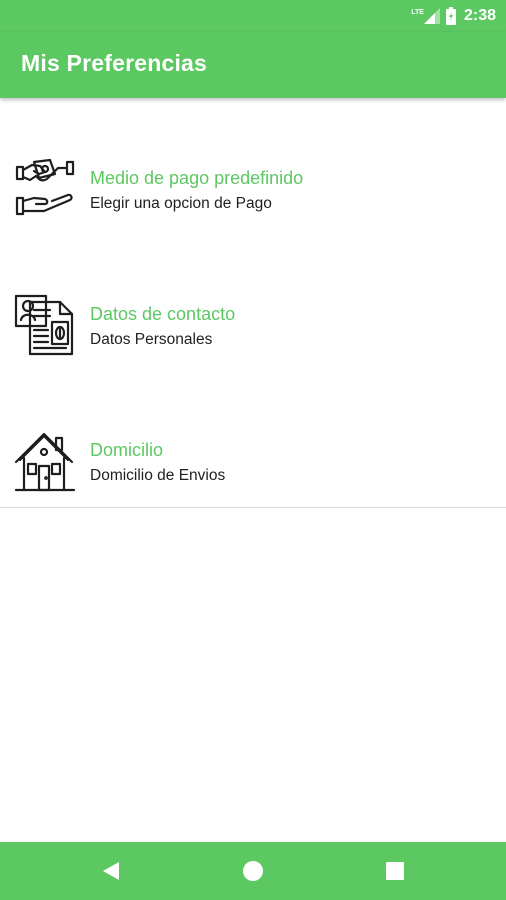 This screenshot has width=506, height=900. I want to click on battery-icon, so click(450, 16).